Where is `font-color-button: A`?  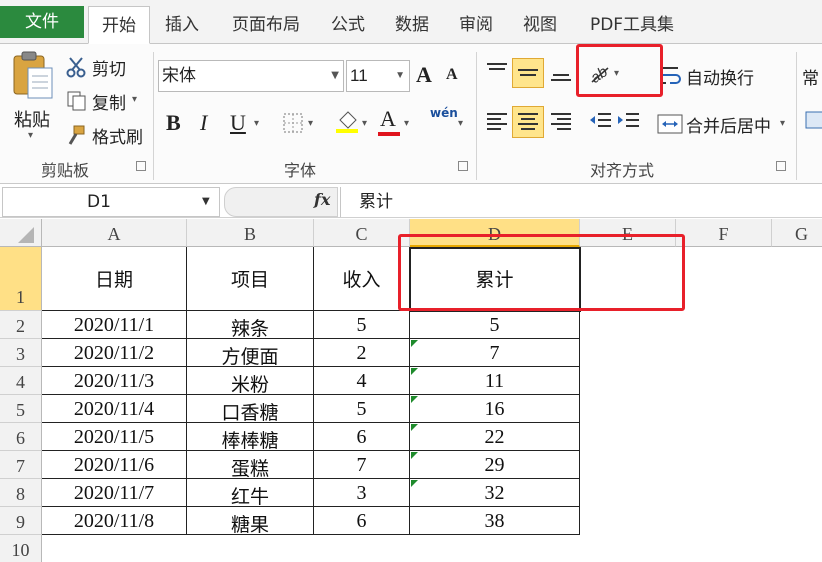
font-color-button: A is located at coordinates (388, 119).